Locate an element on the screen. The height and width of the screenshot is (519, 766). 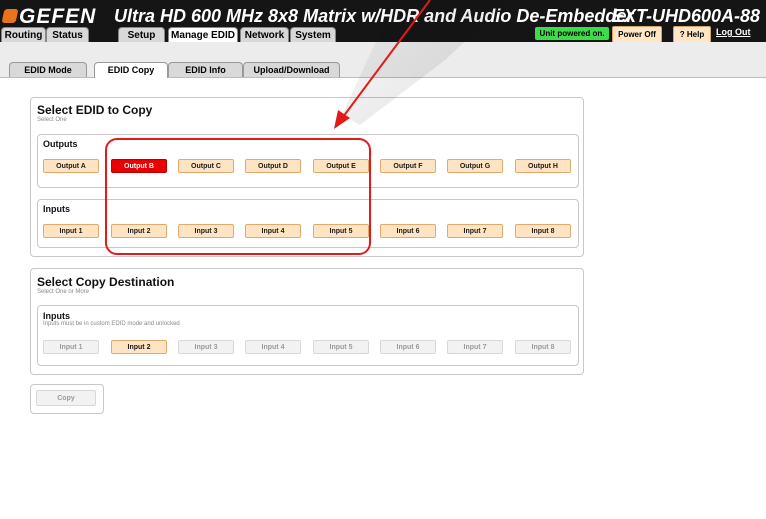
tab-status: Status is located at coordinates (67, 35).